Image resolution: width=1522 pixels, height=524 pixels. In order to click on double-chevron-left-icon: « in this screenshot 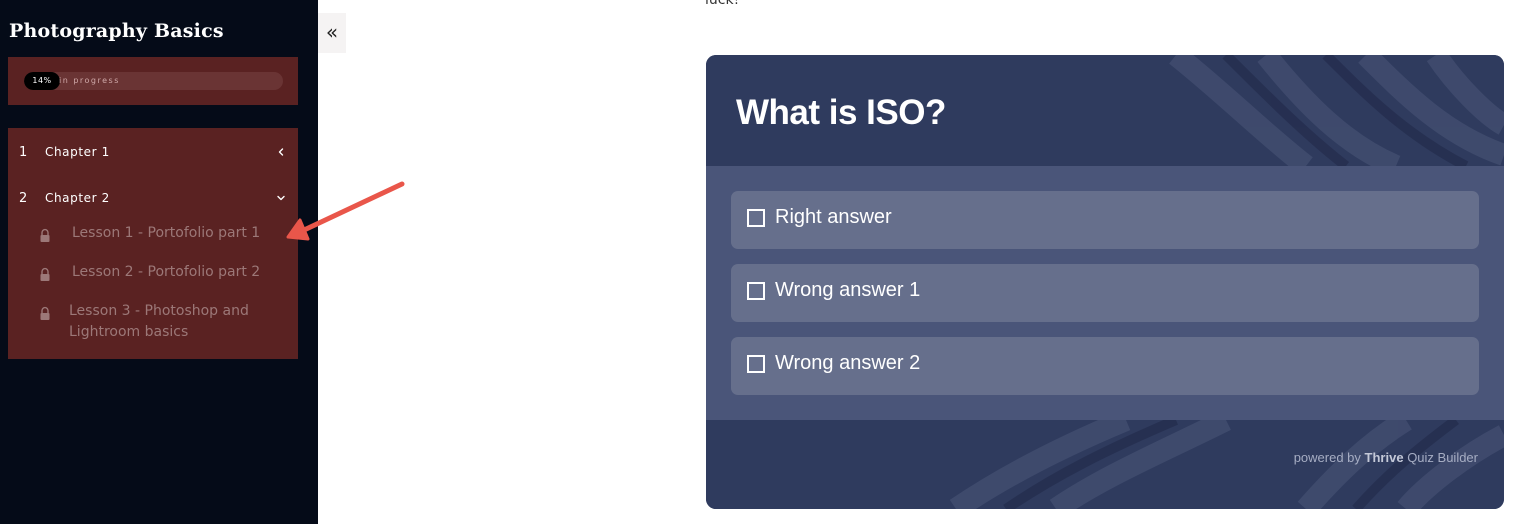, I will do `click(332, 32)`.